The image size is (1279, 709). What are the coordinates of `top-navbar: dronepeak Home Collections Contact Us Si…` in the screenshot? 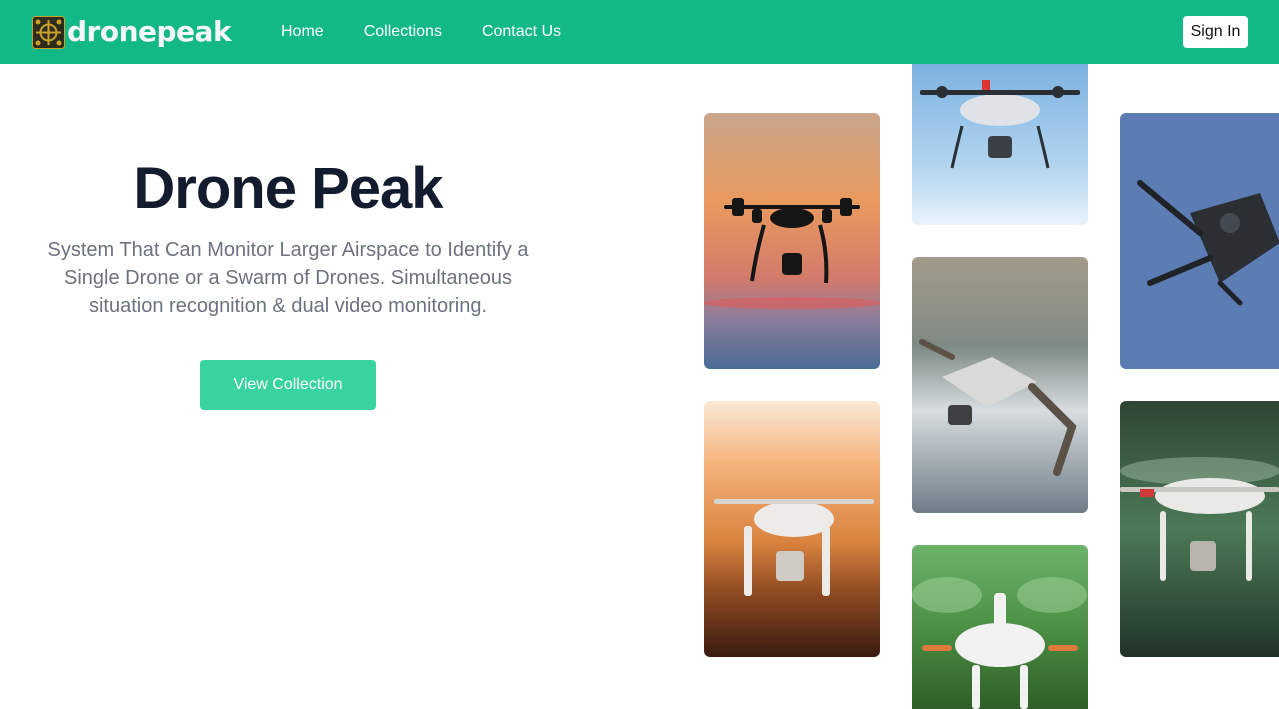 It's located at (639, 32).